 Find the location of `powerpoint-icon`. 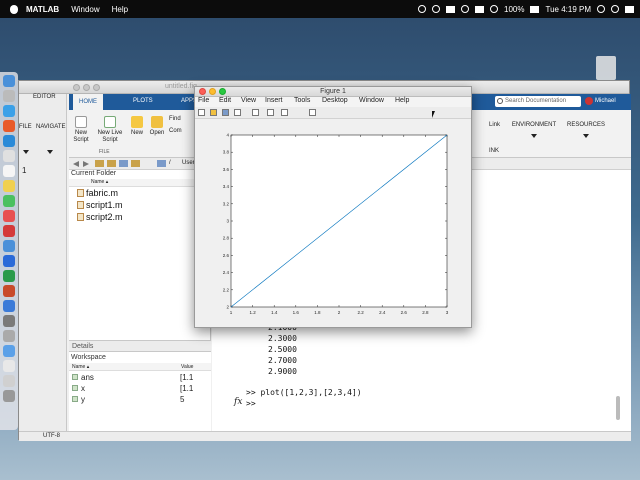

powerpoint-icon is located at coordinates (9, 291).